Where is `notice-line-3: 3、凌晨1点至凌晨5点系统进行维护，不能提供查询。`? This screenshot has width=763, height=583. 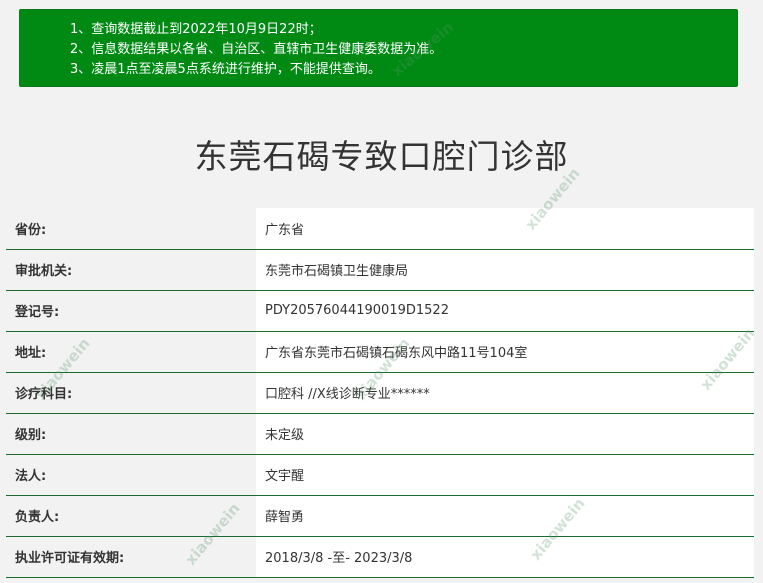
notice-line-3: 3、凌晨1点至凌晨5点系统进行维护，不能提供查询。 is located at coordinates (225, 69).